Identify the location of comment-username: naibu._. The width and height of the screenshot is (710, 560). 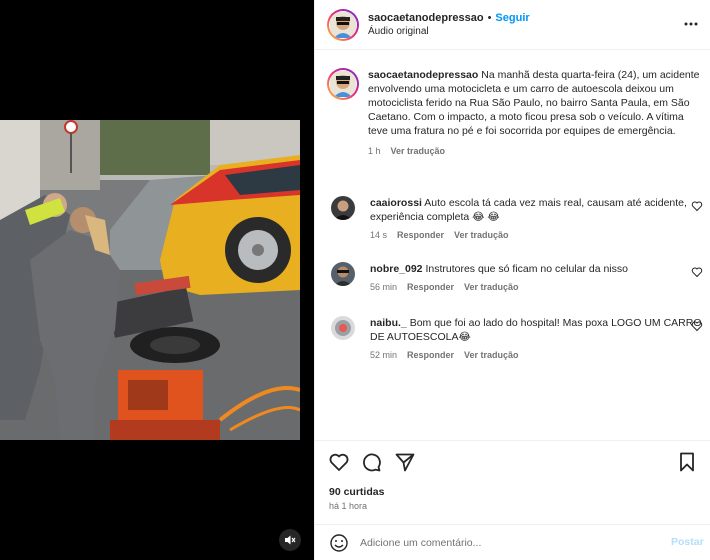
(388, 323).